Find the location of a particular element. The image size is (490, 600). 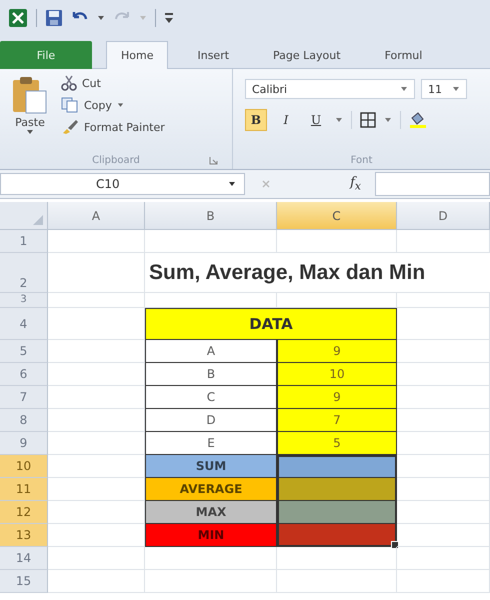

group-label: Font is located at coordinates (361, 160).